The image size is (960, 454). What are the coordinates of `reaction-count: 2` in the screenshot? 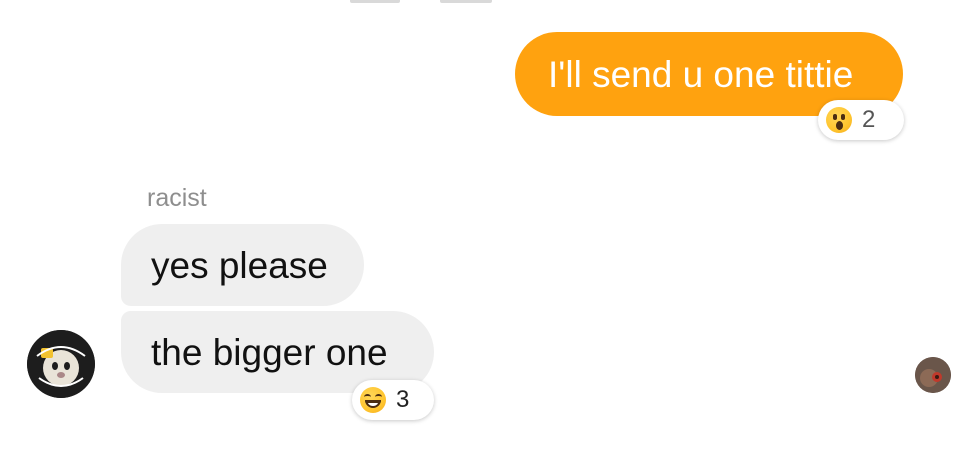 It's located at (869, 119).